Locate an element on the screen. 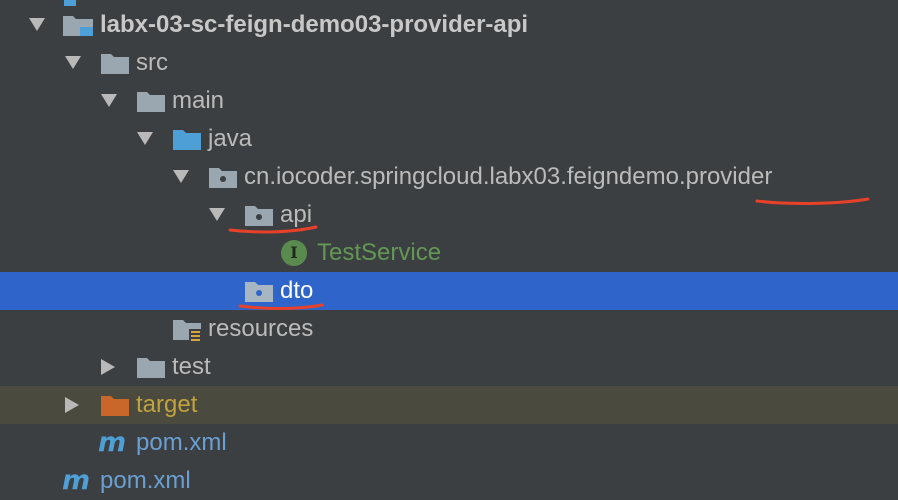 This screenshot has height=500, width=898. resources-label: resources is located at coordinates (261, 328).